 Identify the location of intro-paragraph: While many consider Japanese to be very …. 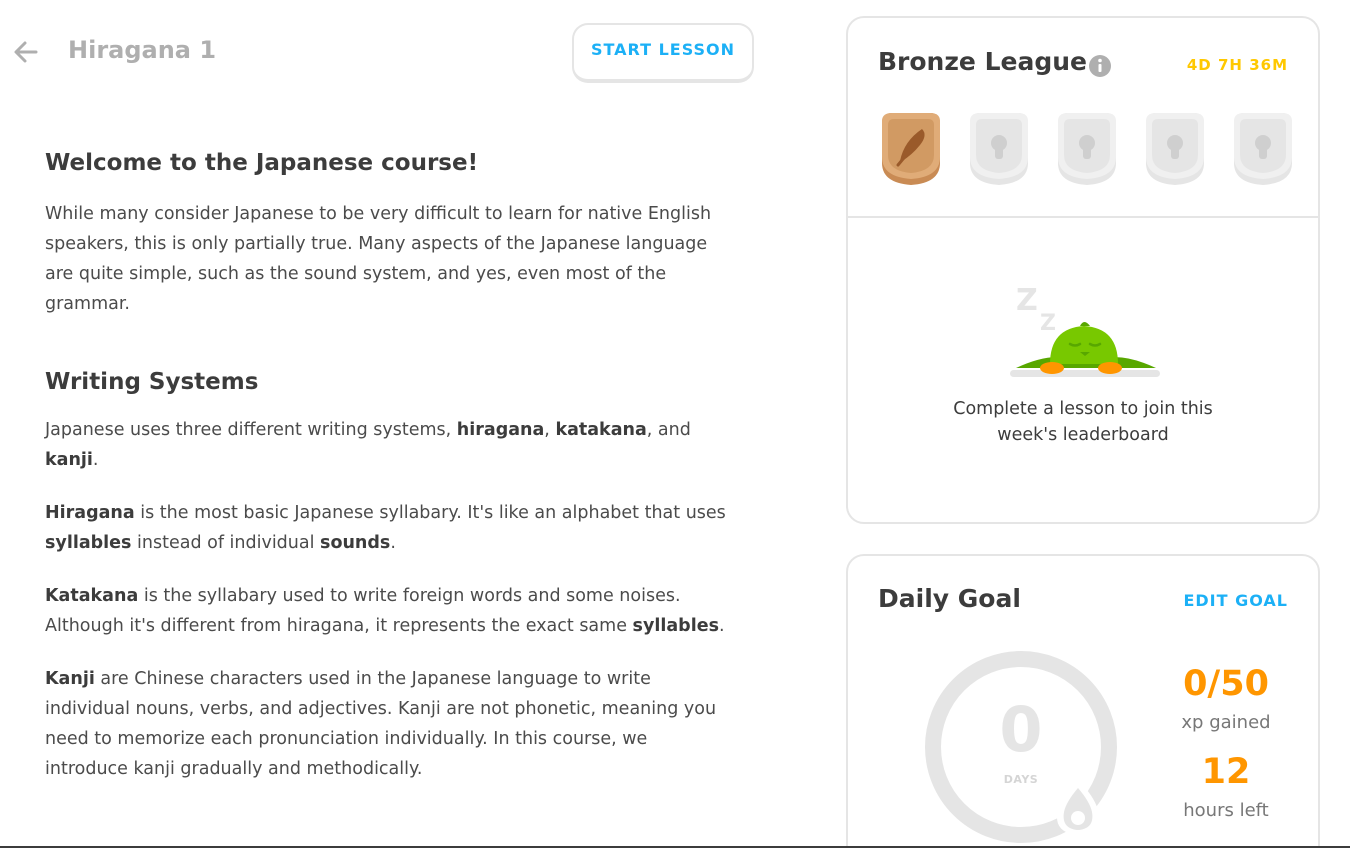
(378, 259).